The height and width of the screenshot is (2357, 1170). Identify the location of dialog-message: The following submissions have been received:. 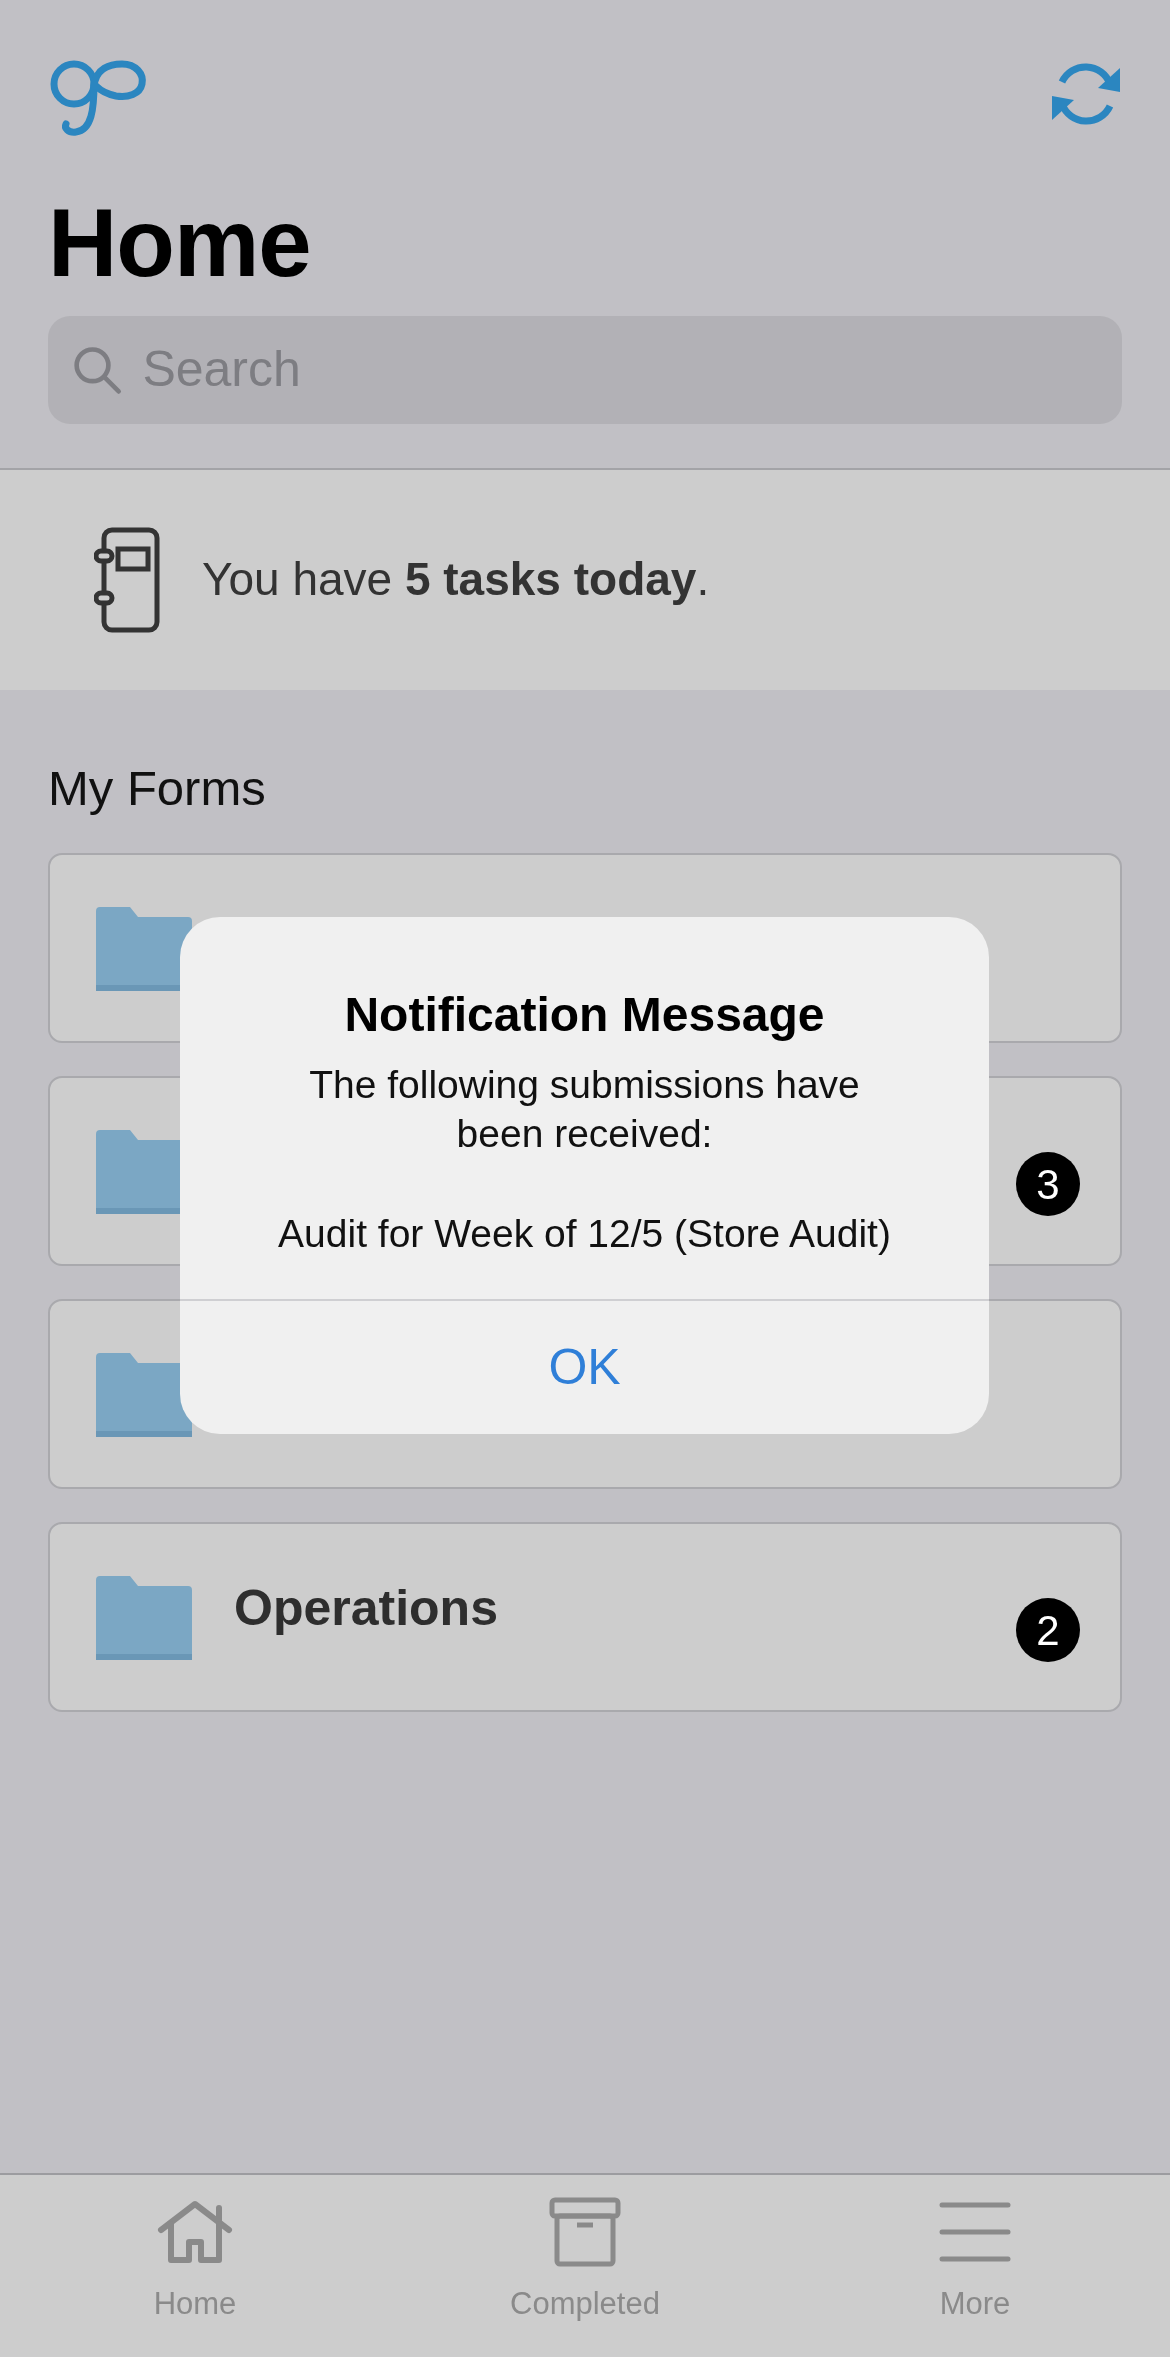
(584, 1109).